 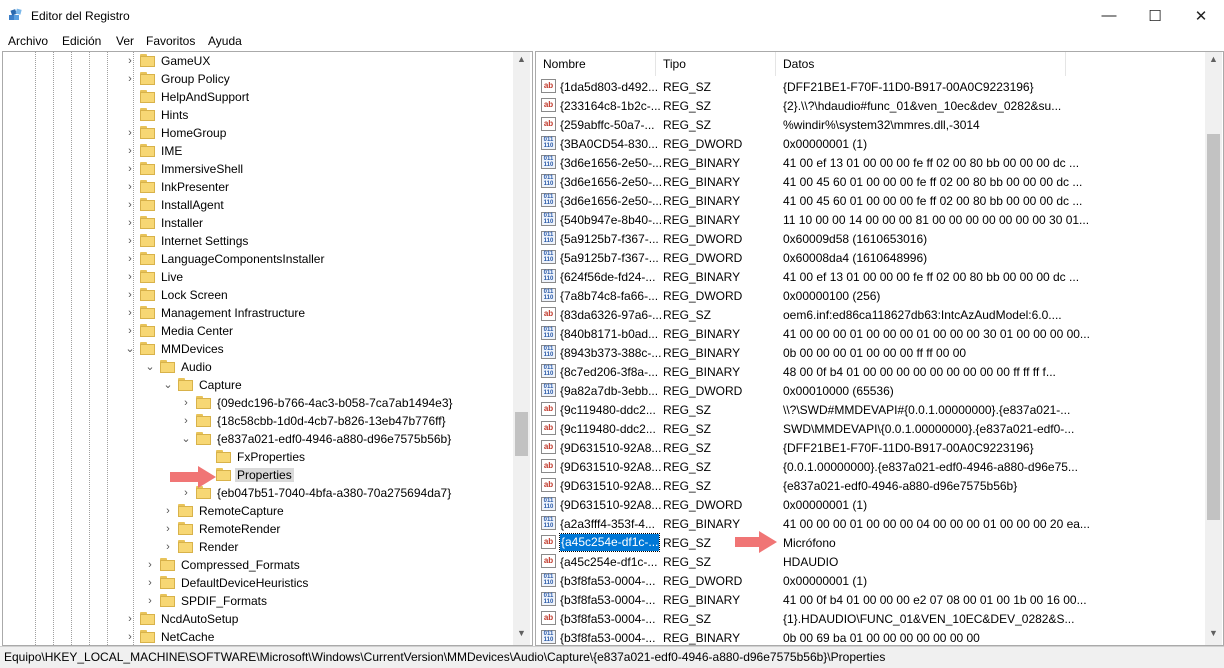 What do you see at coordinates (258, 349) in the screenshot?
I see `tree-item: ⌄ MMDevices` at bounding box center [258, 349].